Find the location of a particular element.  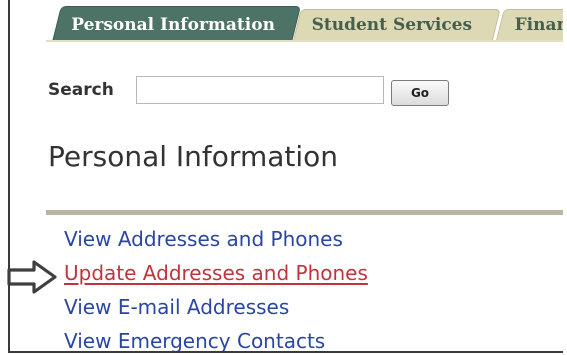

update-addresses-link: Update Addresses and Phones is located at coordinates (216, 273).